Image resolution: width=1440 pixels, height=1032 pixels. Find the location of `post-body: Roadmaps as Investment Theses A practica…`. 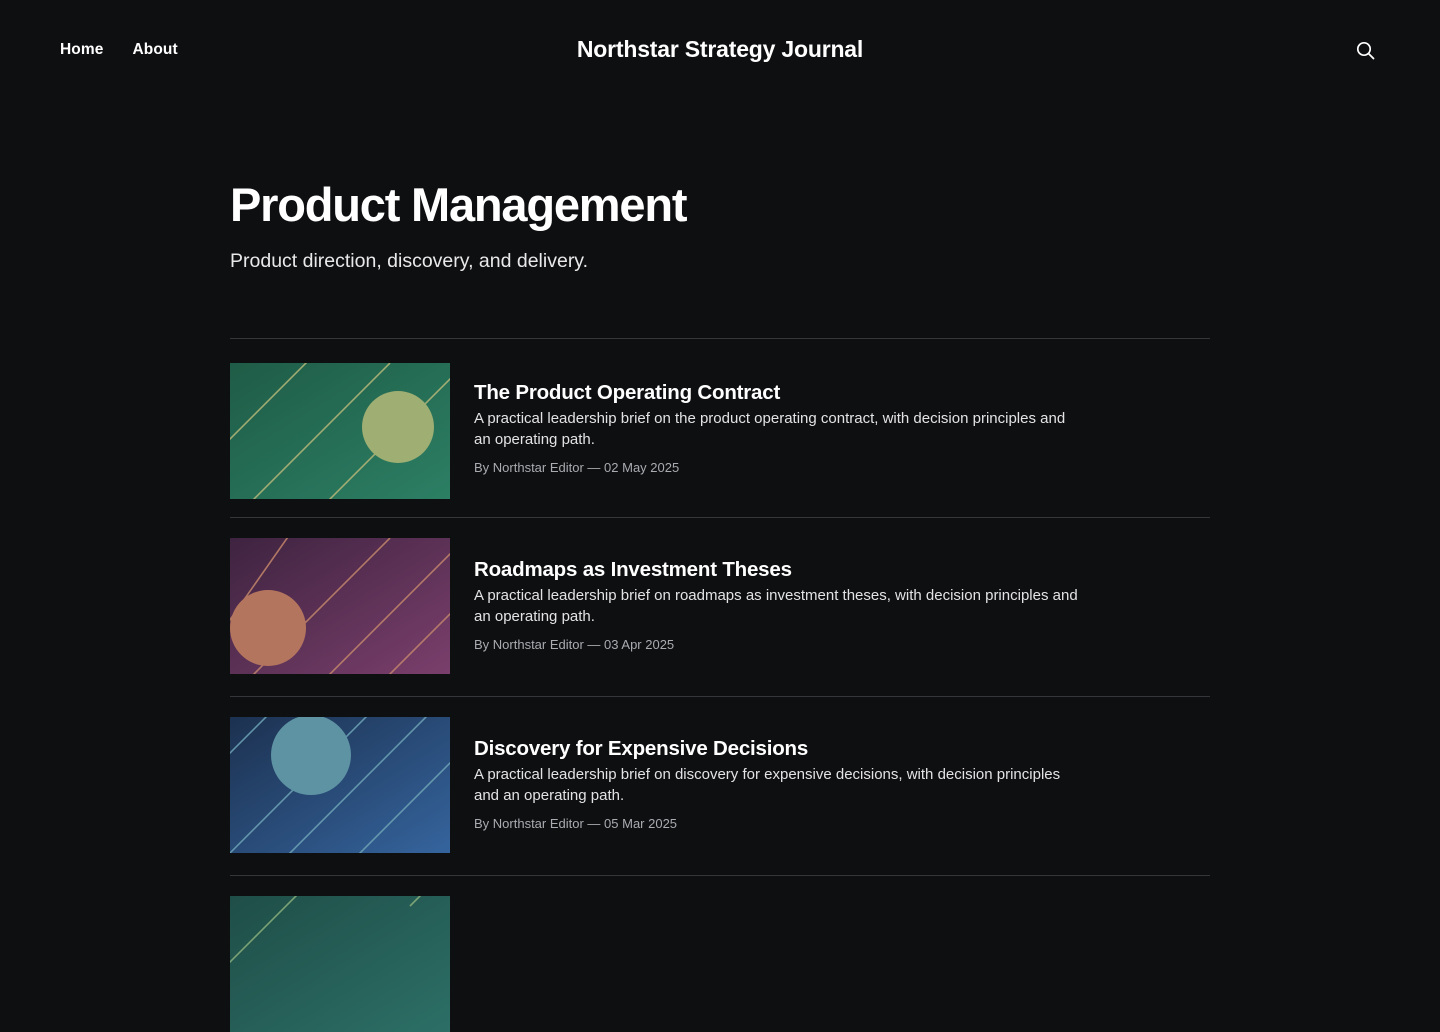

post-body: Roadmaps as Investment Theses A practica… is located at coordinates (779, 605).